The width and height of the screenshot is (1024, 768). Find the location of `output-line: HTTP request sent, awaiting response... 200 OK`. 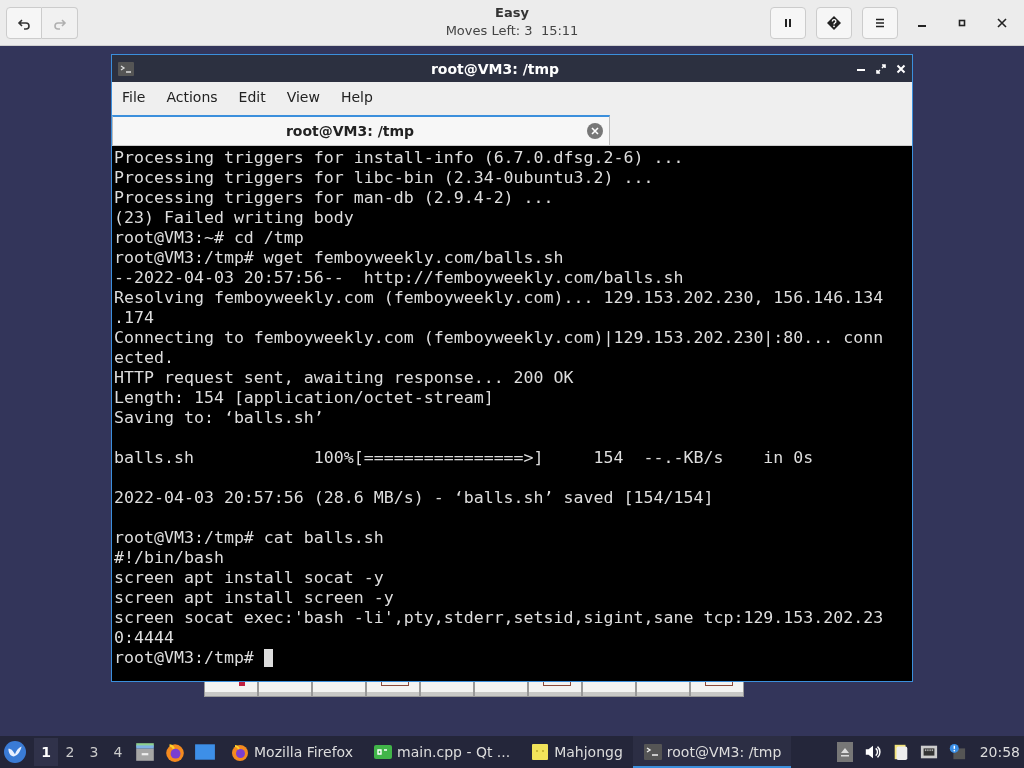

output-line: HTTP request sent, awaiting response... 200 OK is located at coordinates (344, 378).